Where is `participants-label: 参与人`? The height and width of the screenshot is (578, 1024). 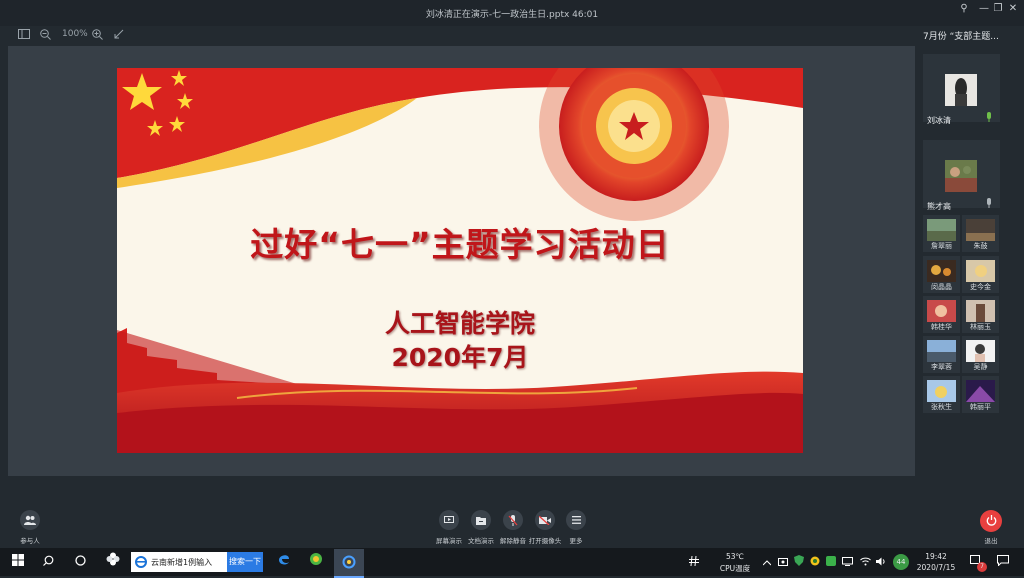 participants-label: 参与人 is located at coordinates (30, 541).